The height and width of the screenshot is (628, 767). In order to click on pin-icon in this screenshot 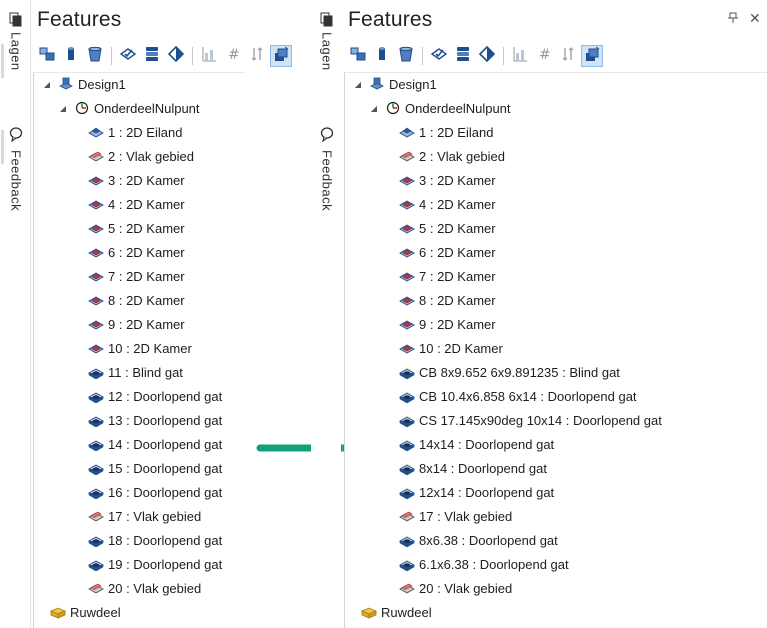, I will do `click(733, 19)`.